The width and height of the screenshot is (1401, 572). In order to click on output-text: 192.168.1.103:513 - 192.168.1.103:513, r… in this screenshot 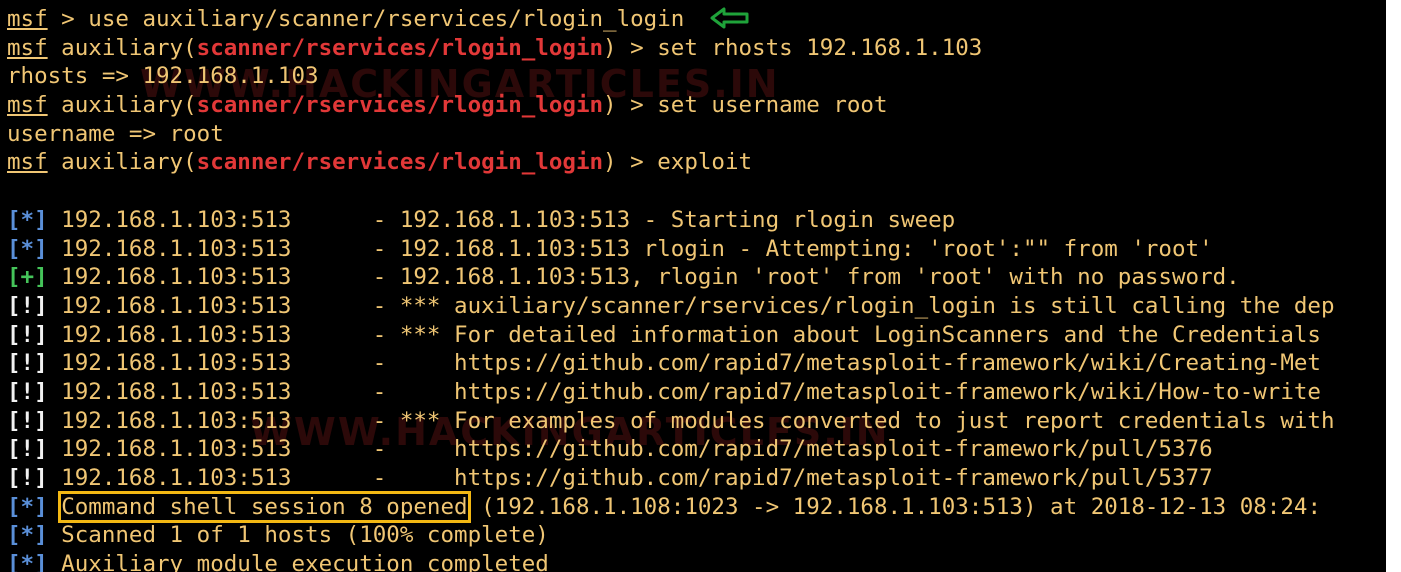, I will do `click(643, 277)`.